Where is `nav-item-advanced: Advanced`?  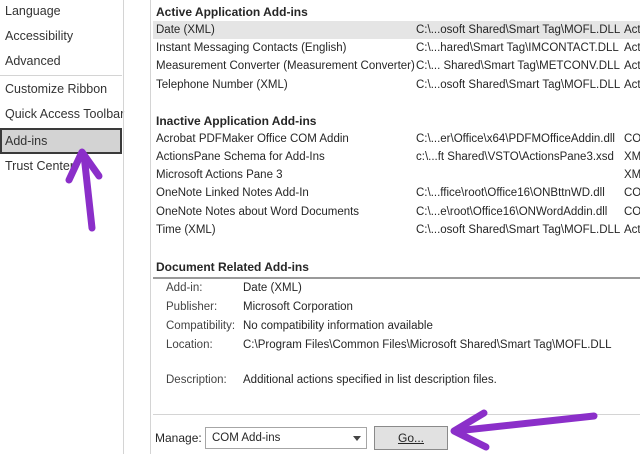 nav-item-advanced: Advanced is located at coordinates (61, 61).